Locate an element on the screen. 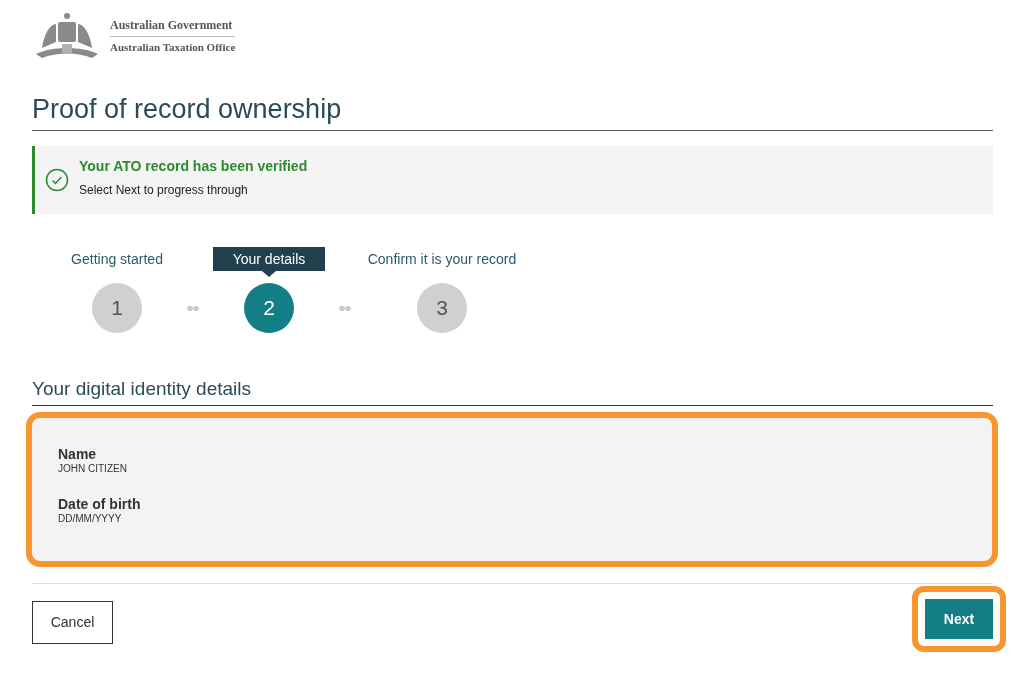 The image size is (1024, 684). step-label: Getting started is located at coordinates (117, 259).